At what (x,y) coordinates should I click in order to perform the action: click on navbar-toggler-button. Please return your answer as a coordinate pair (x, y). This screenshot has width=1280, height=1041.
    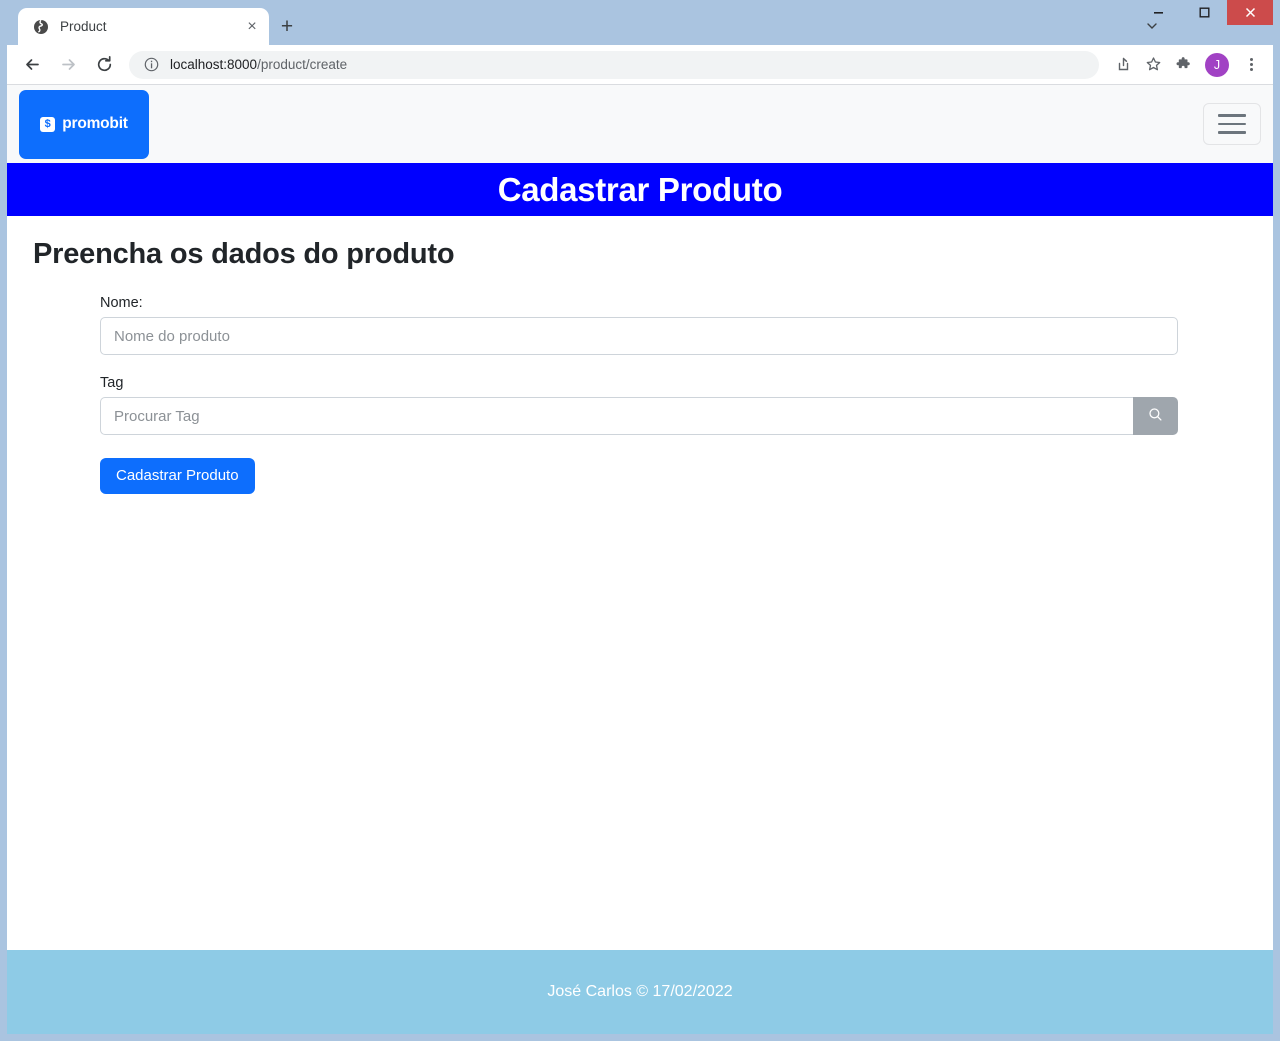
    Looking at the image, I should click on (1232, 124).